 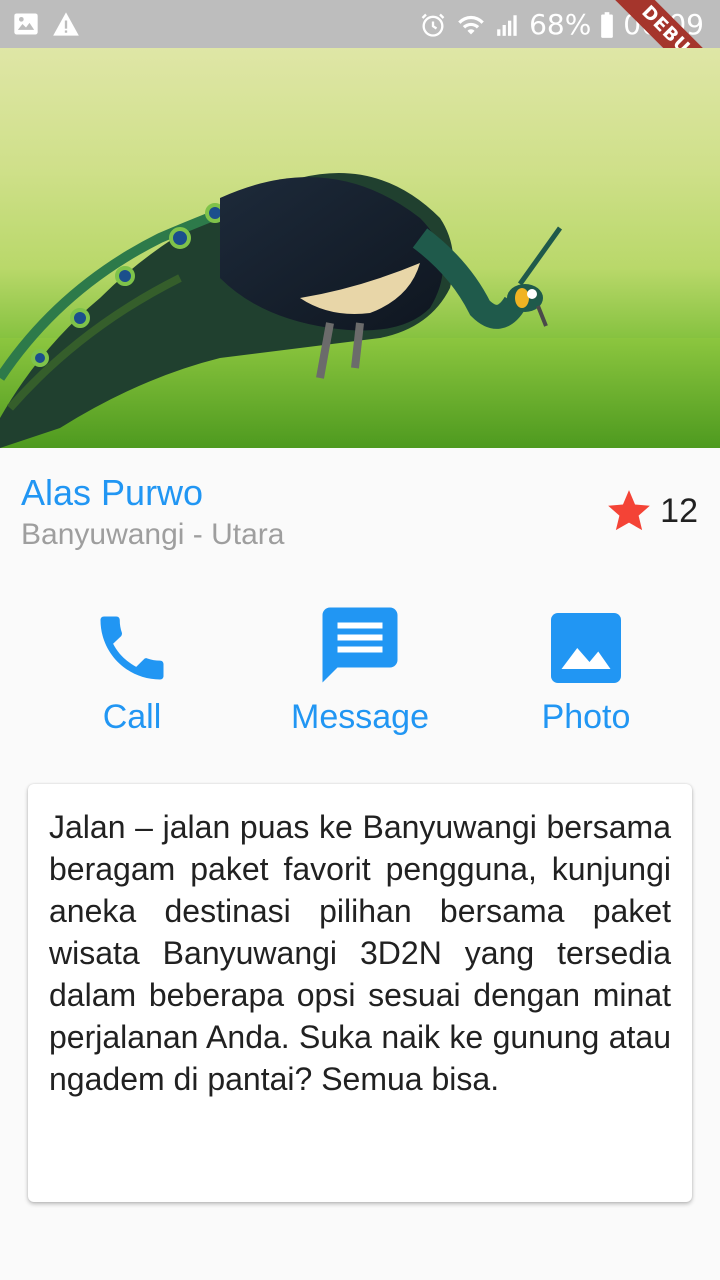 I want to click on signal-icon, so click(x=507, y=25).